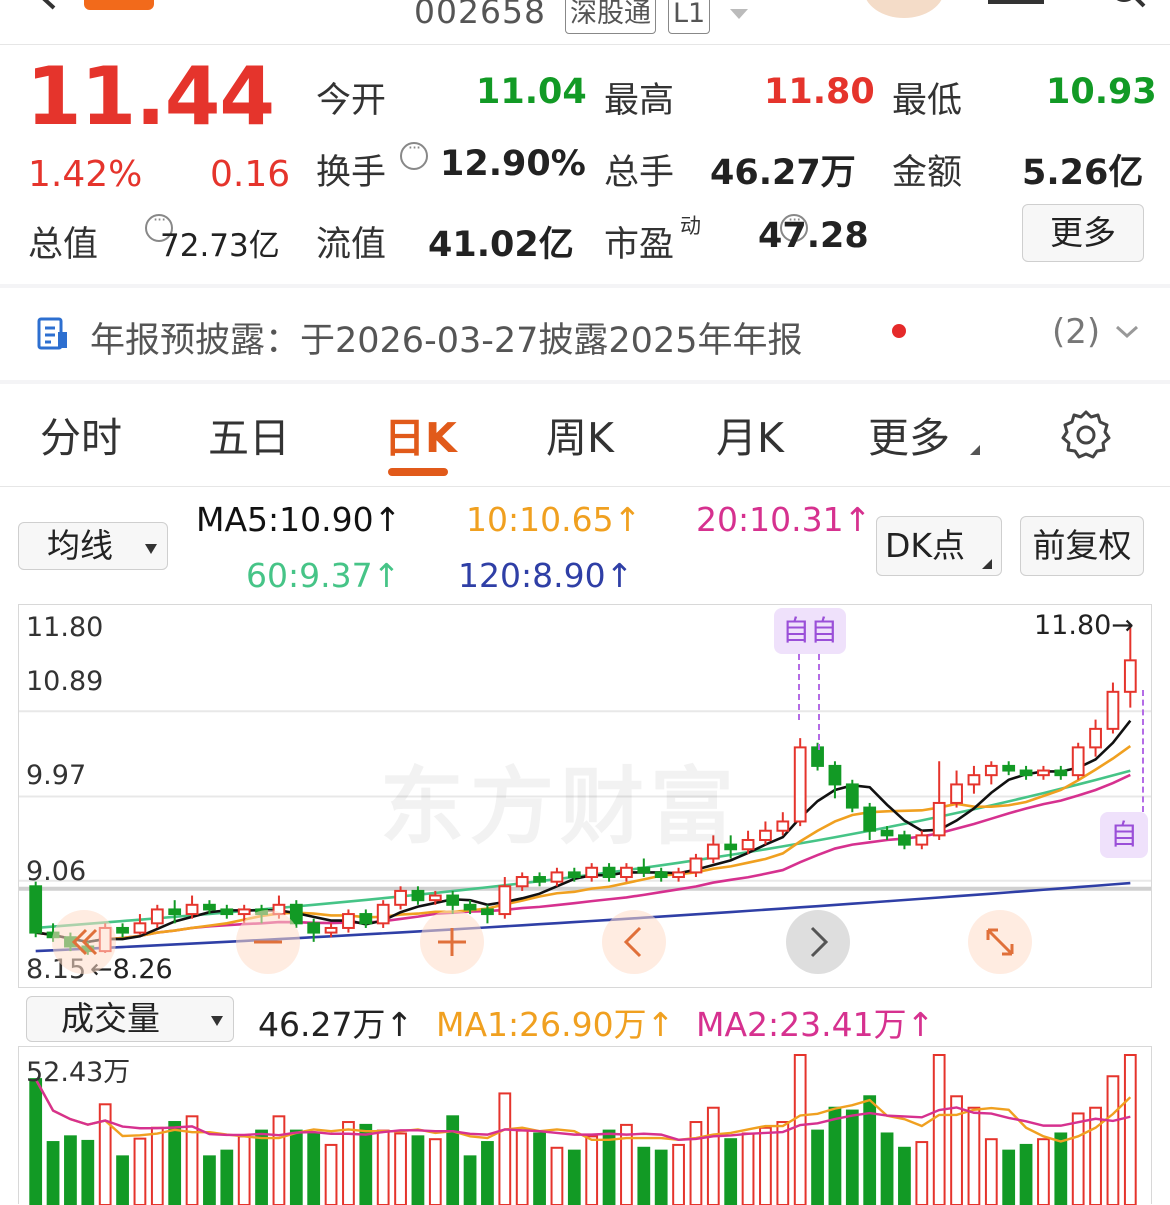 The image size is (1170, 1205). I want to click on y-label-4: 9.06, so click(56, 871).